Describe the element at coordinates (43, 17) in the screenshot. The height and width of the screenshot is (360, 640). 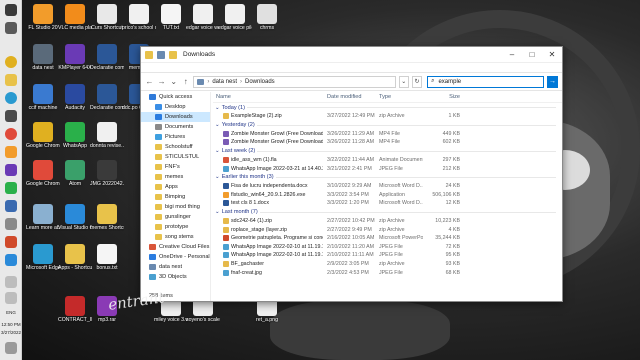
I see `desktop-icon: FL Studio 20` at that location.